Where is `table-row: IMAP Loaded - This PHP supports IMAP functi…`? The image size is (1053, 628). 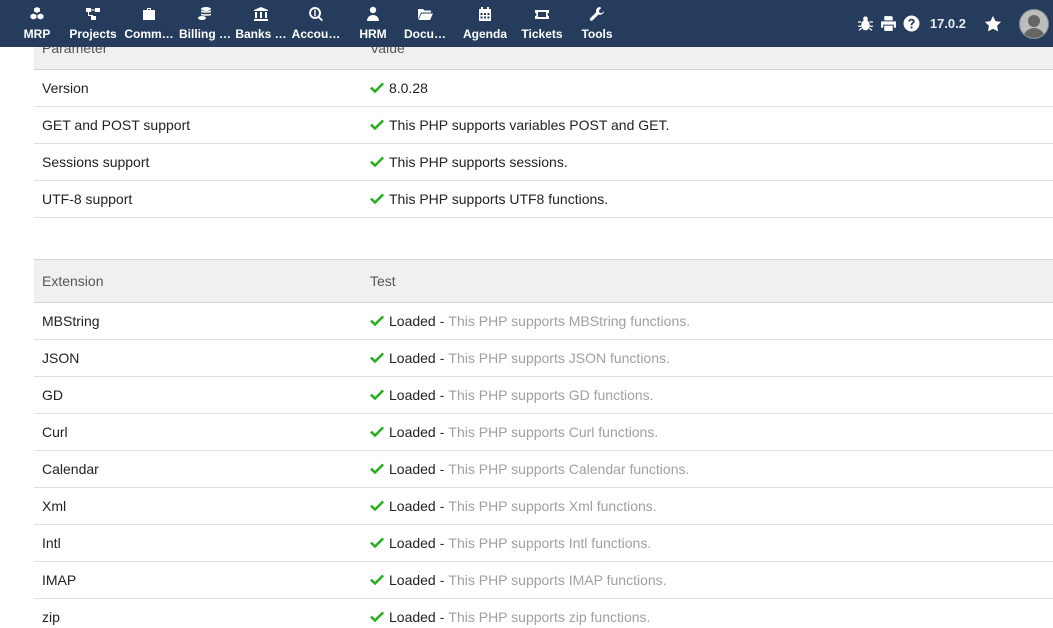 table-row: IMAP Loaded - This PHP supports IMAP functi… is located at coordinates (543, 580).